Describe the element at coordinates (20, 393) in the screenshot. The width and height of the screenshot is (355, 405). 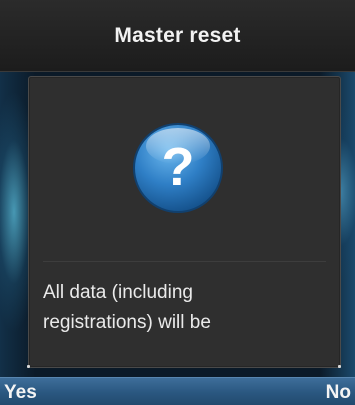
I see `yes-softkey: Yes` at that location.